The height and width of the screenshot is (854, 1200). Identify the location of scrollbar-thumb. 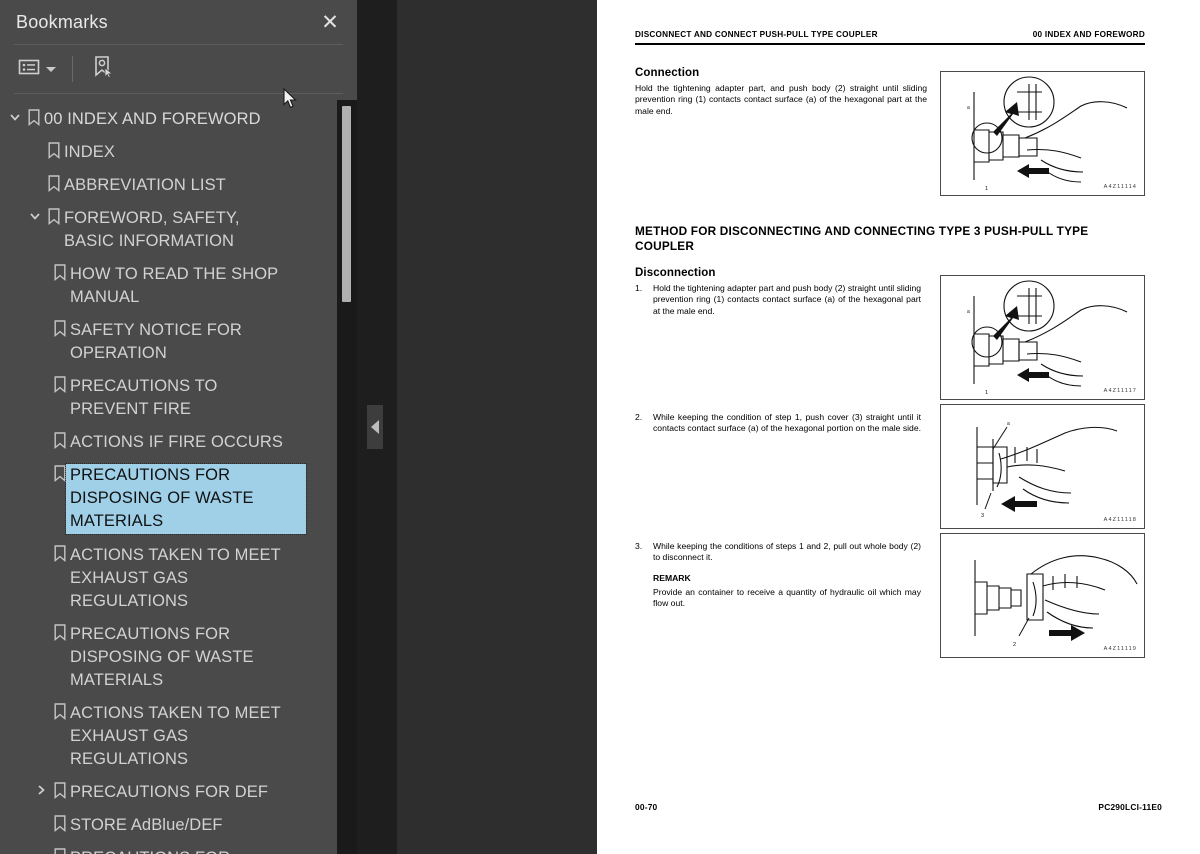
(346, 204).